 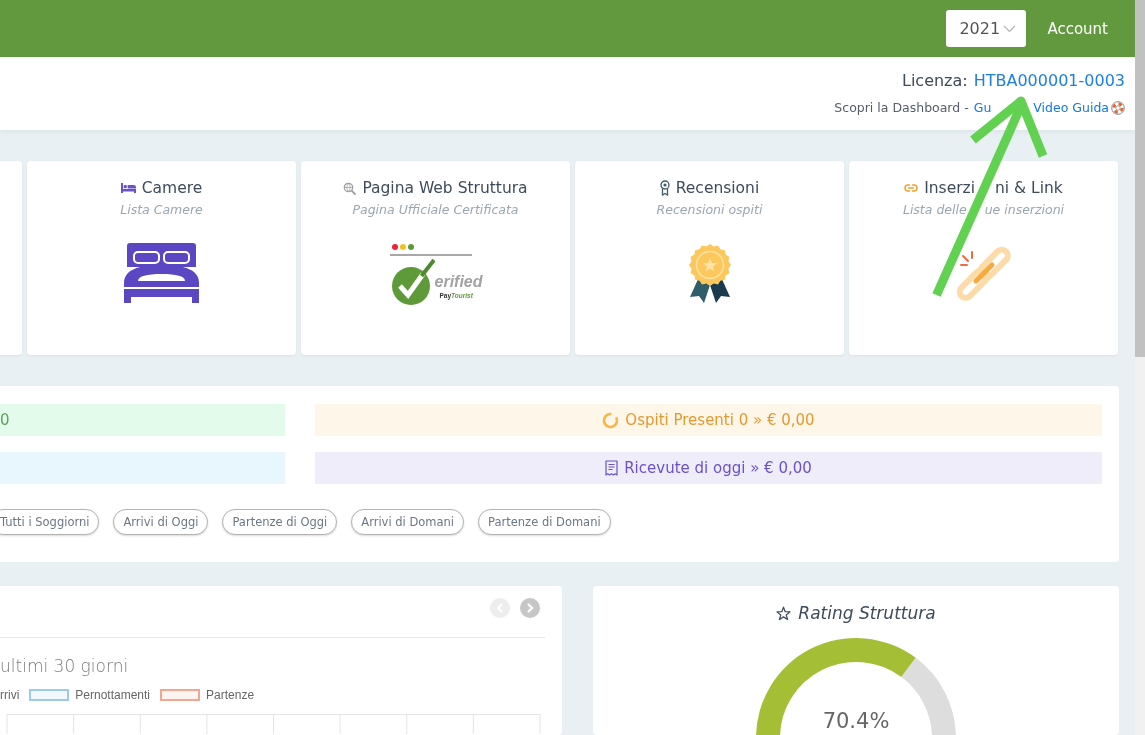 What do you see at coordinates (720, 420) in the screenshot?
I see `tile-text: Ospiti Presenti 0 » € 0,00` at bounding box center [720, 420].